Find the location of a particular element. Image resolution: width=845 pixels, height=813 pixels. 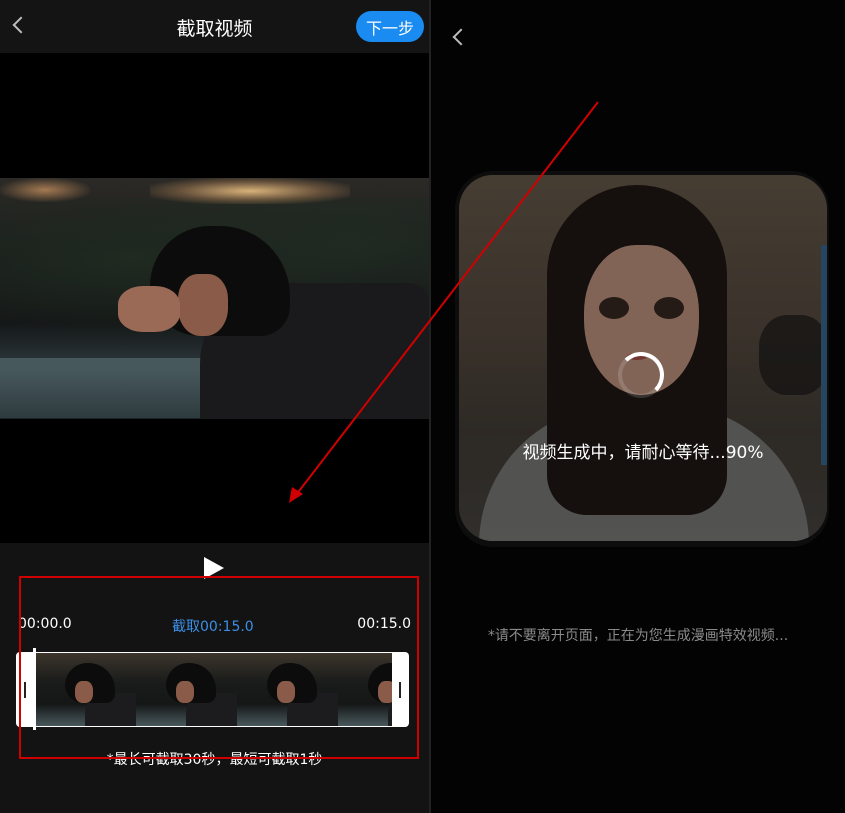

next-step-button: 下一步 is located at coordinates (390, 26).